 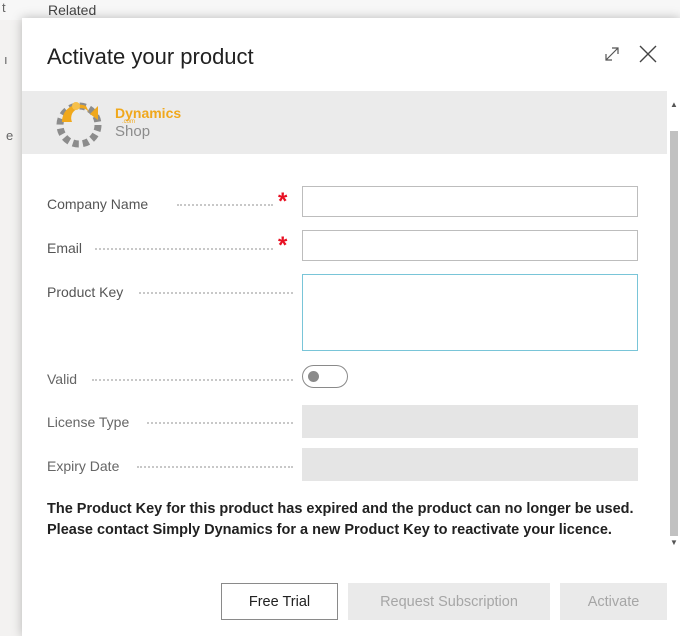 What do you see at coordinates (674, 104) in the screenshot?
I see `scroll-up-icon: ▲` at bounding box center [674, 104].